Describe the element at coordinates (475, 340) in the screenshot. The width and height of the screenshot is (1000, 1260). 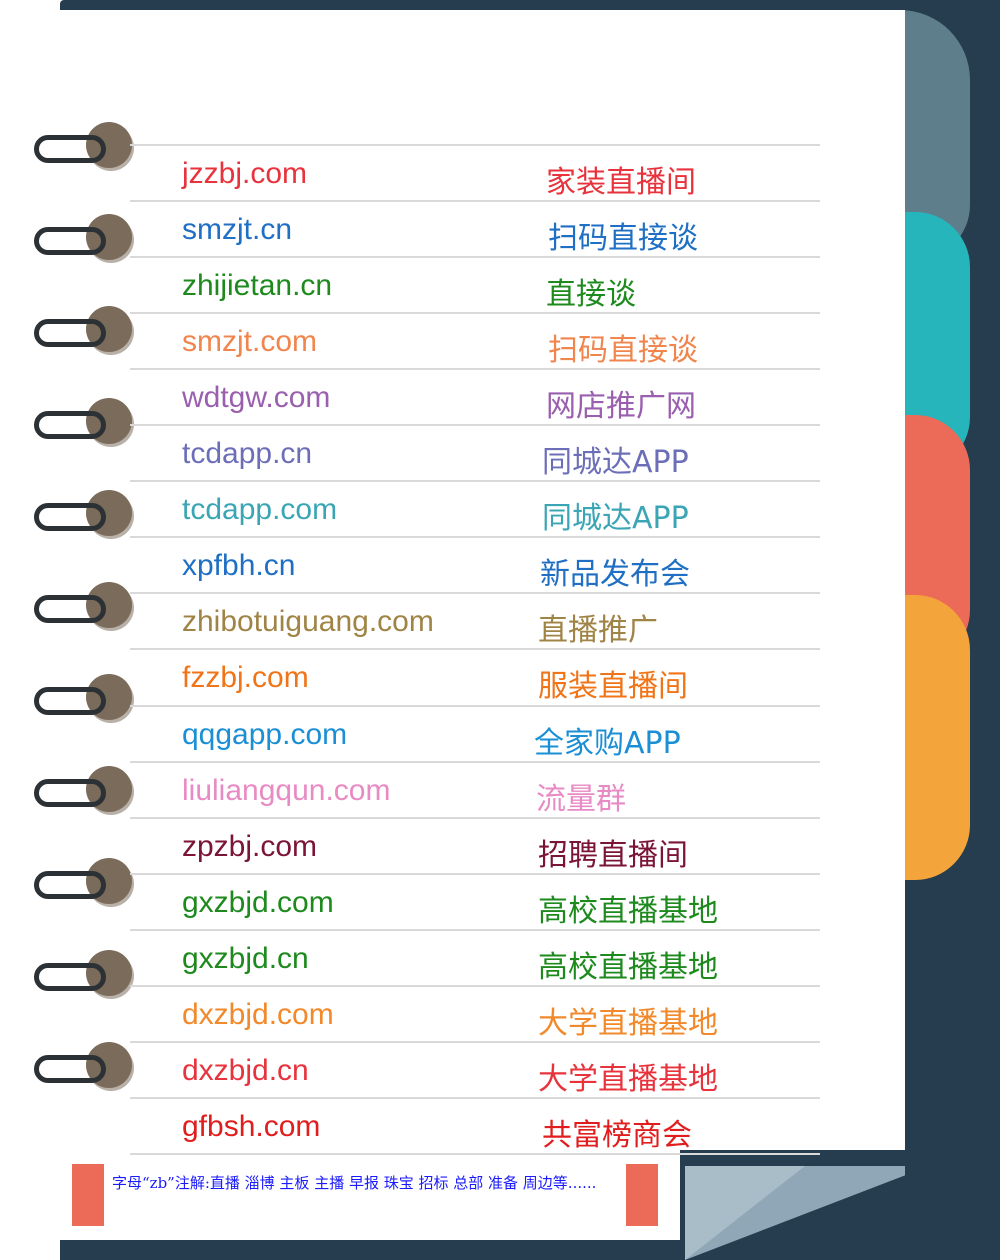
I see `list-item: smzjt.com 扫码直接谈` at that location.